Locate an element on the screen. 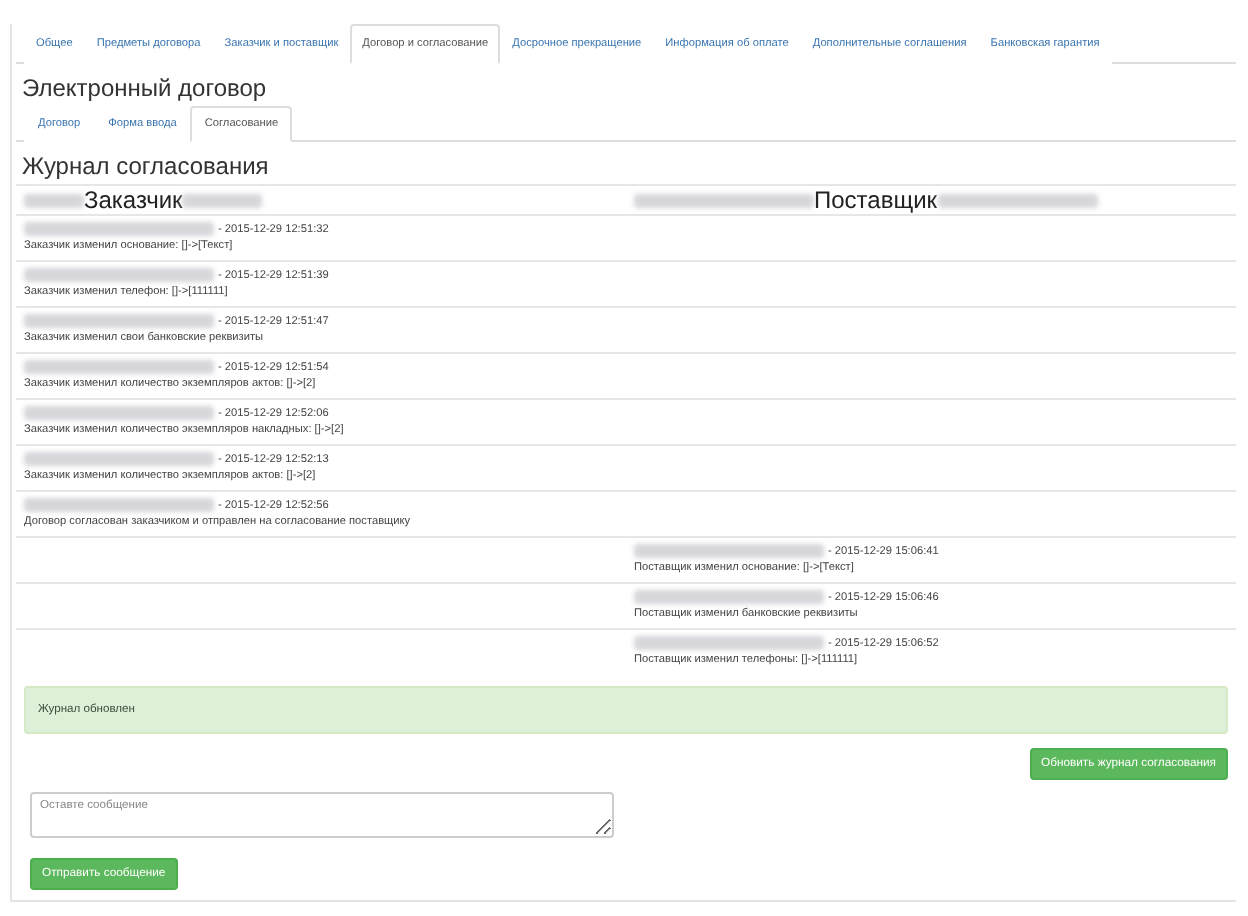 Image resolution: width=1248 pixels, height=916 pixels. column-header: Заказчик is located at coordinates (133, 200).